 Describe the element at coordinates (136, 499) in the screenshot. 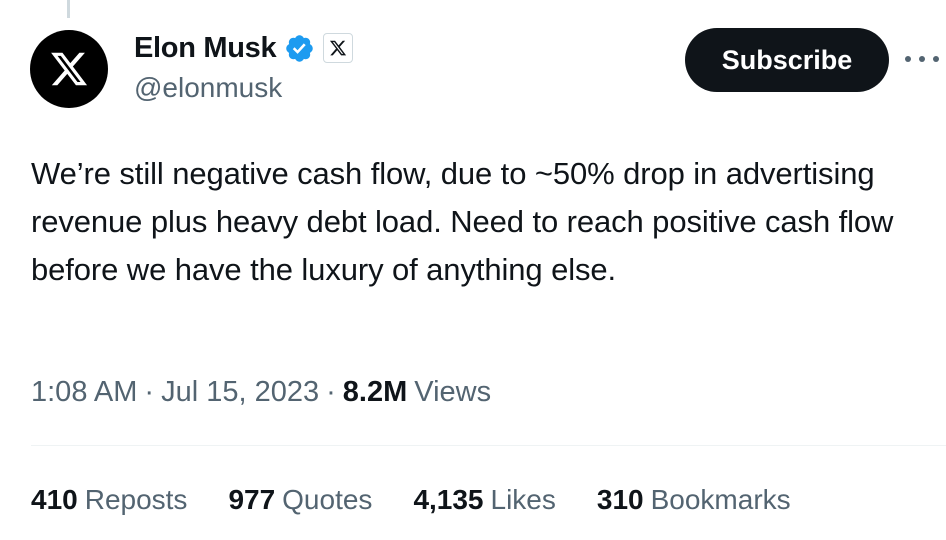

I see `stat-label: Reposts` at that location.